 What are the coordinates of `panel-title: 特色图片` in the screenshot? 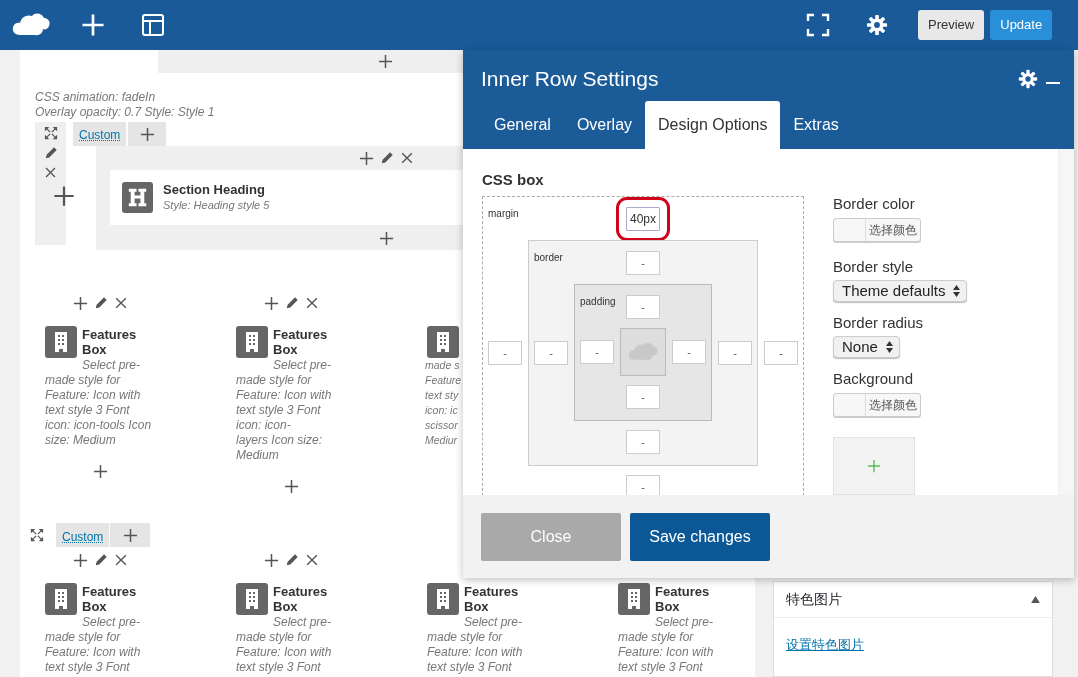 It's located at (814, 599).